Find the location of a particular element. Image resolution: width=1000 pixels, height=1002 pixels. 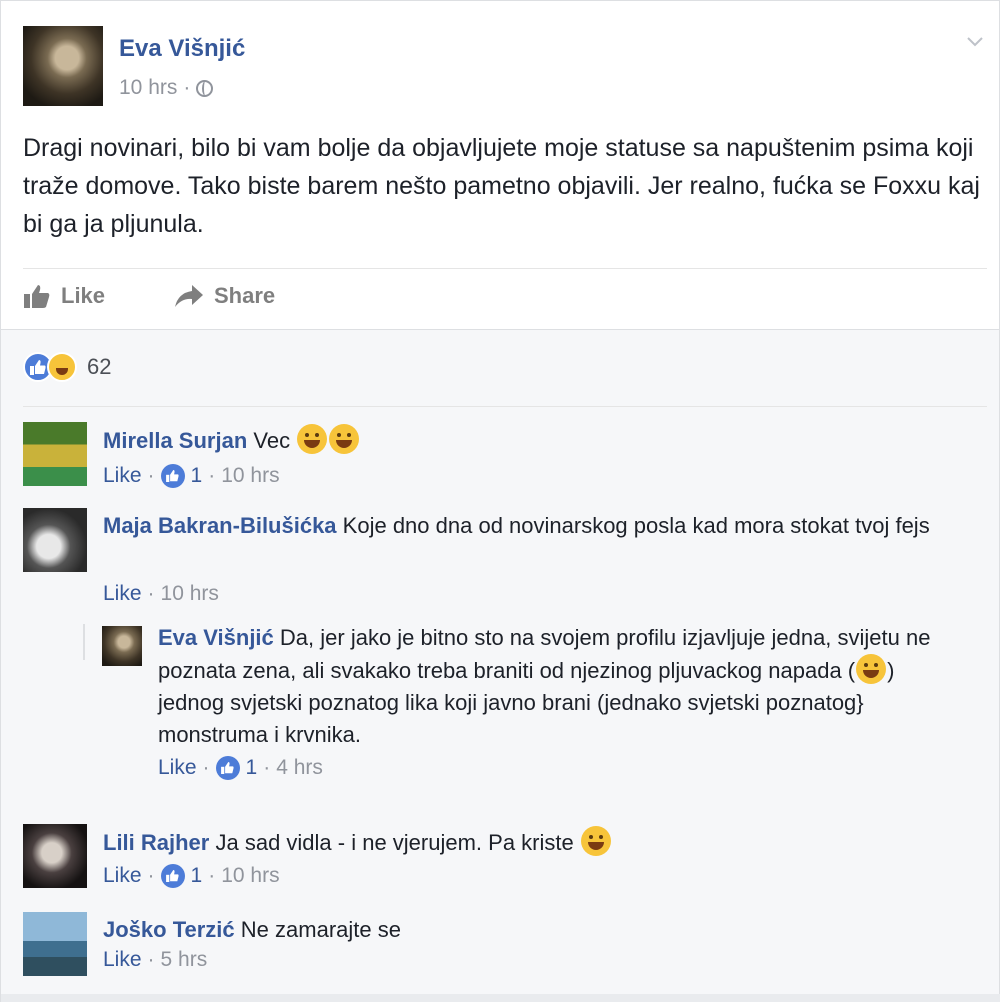

reaction-summary: 62 is located at coordinates (67, 367).